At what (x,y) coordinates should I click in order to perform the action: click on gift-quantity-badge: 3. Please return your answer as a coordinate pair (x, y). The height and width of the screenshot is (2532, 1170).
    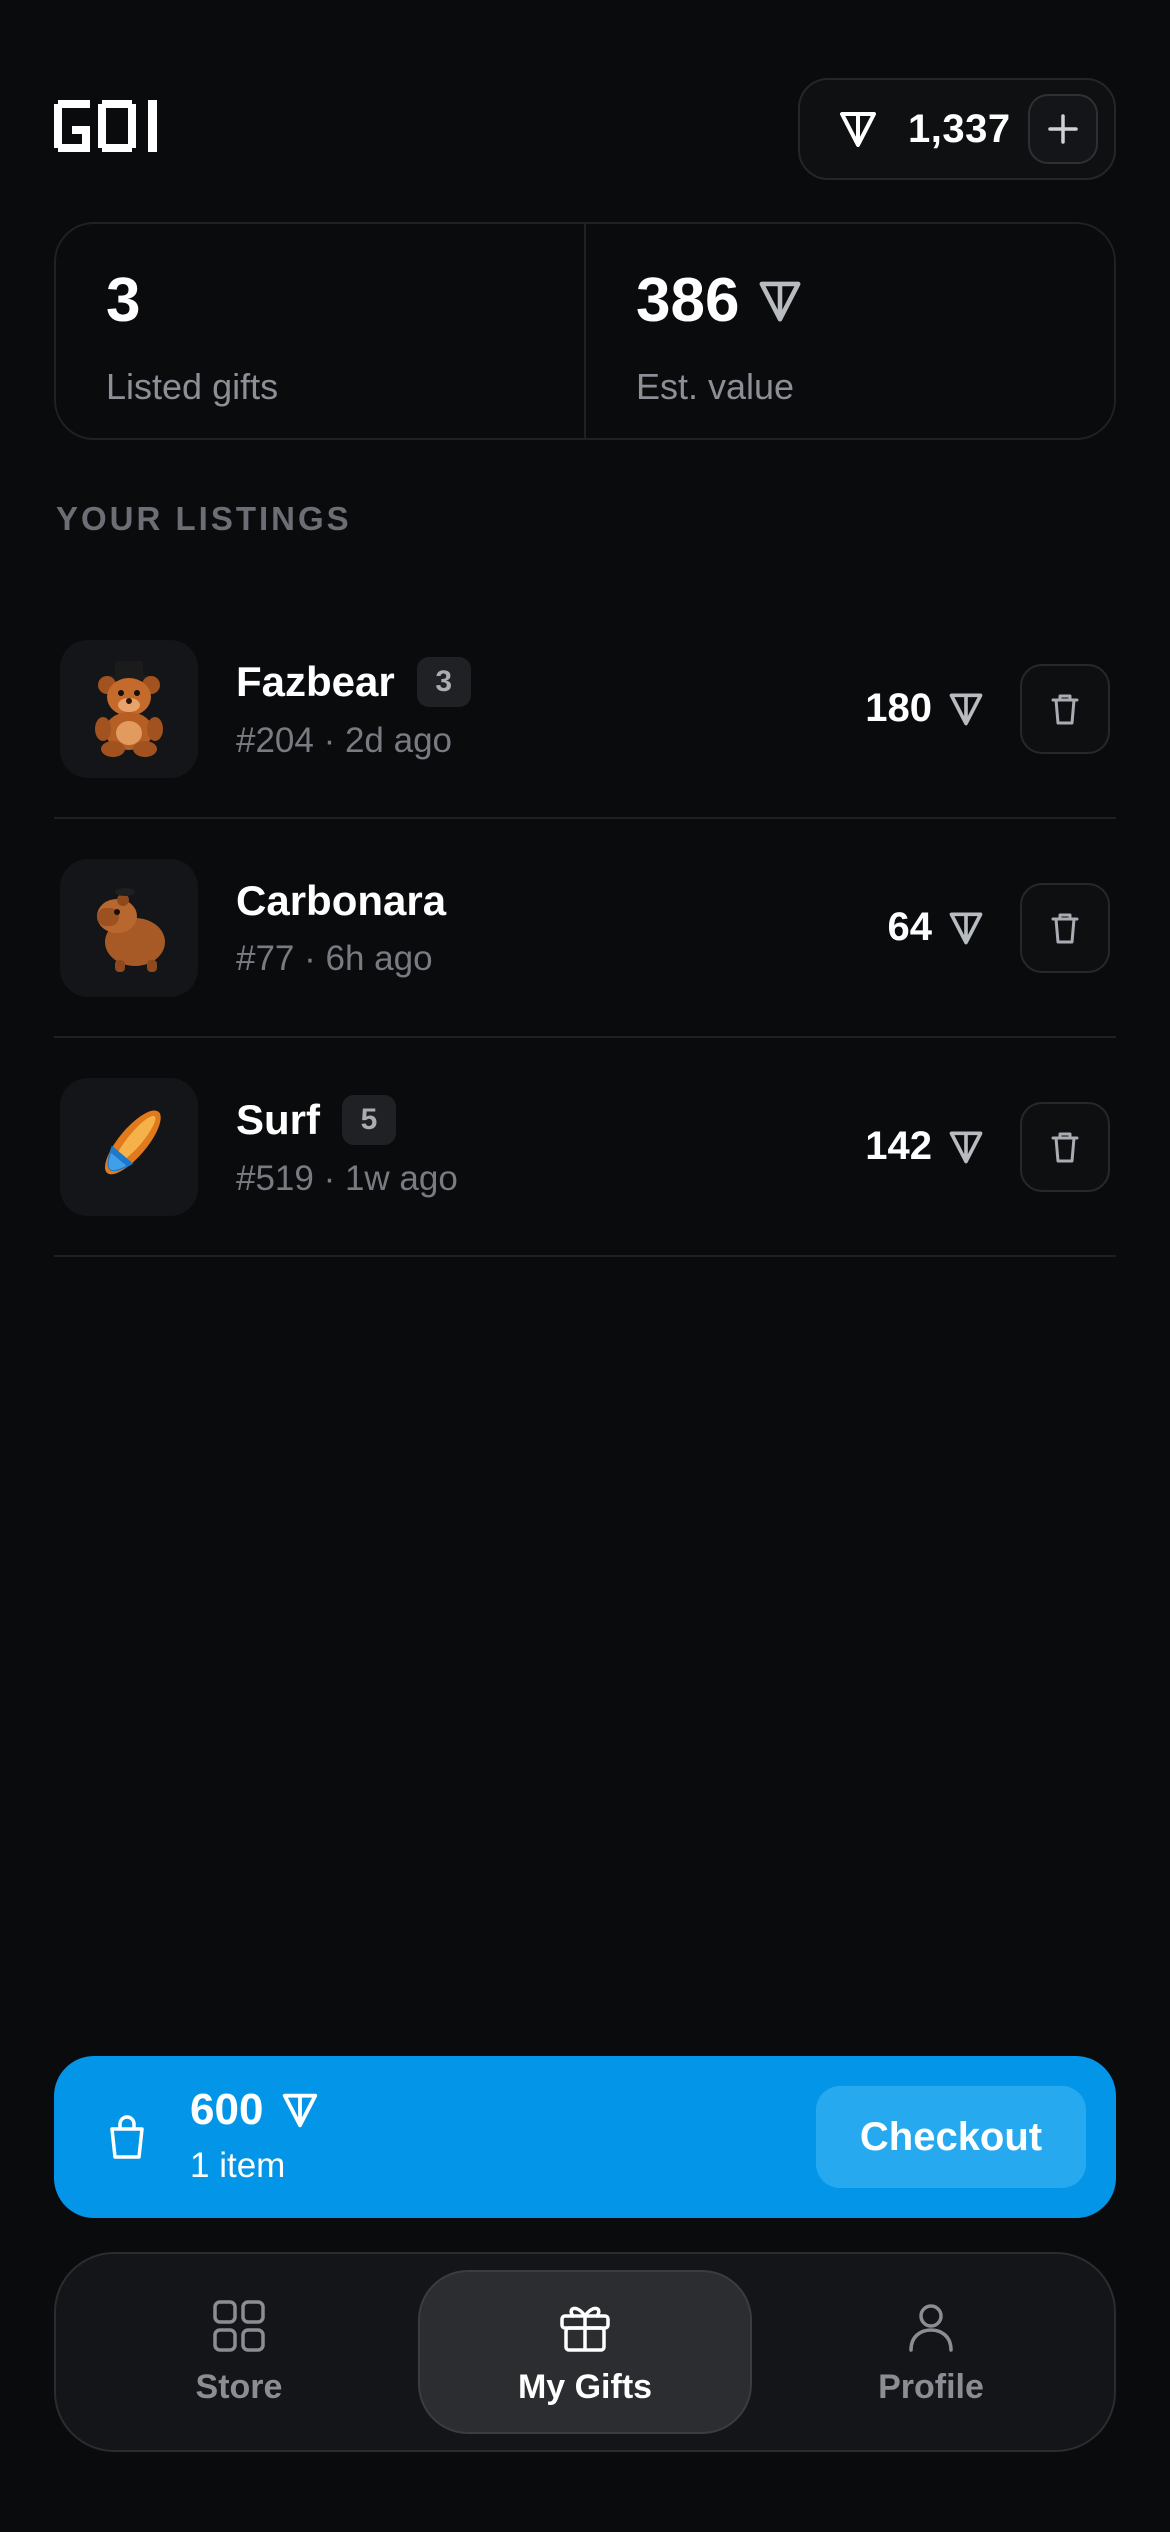
    Looking at the image, I should click on (443, 681).